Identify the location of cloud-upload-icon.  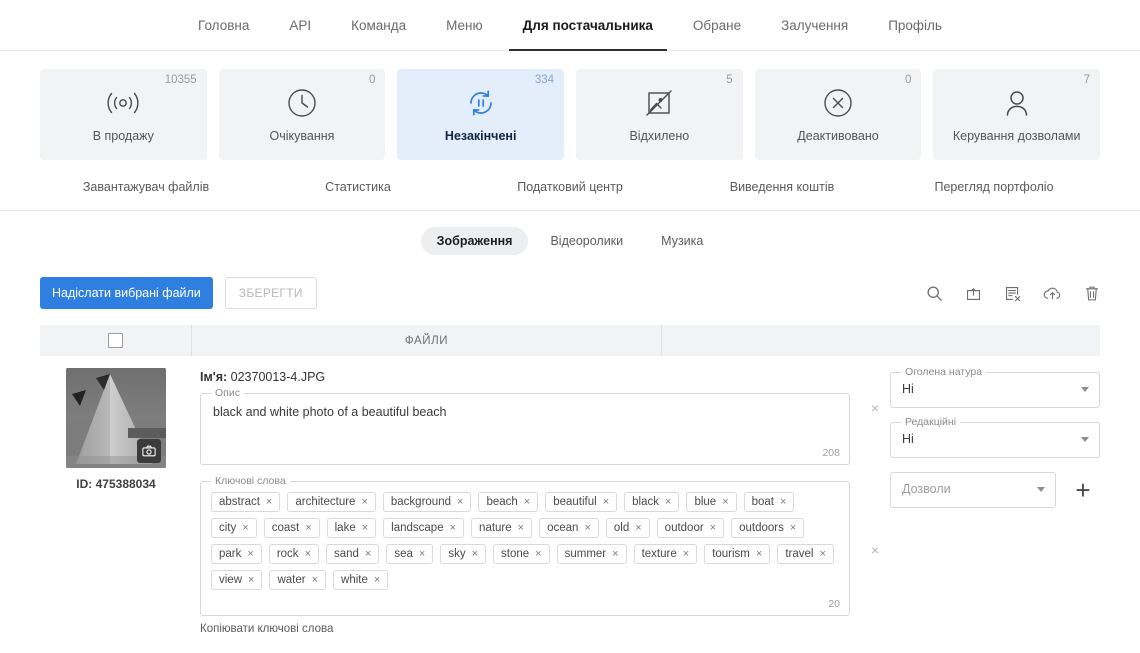
(1052, 293).